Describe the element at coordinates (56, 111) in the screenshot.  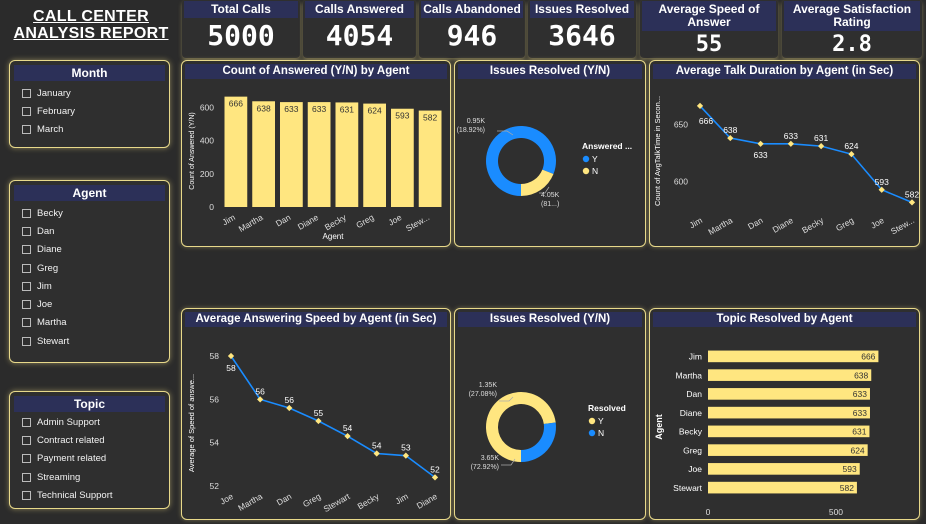
I see `option-label: February` at that location.